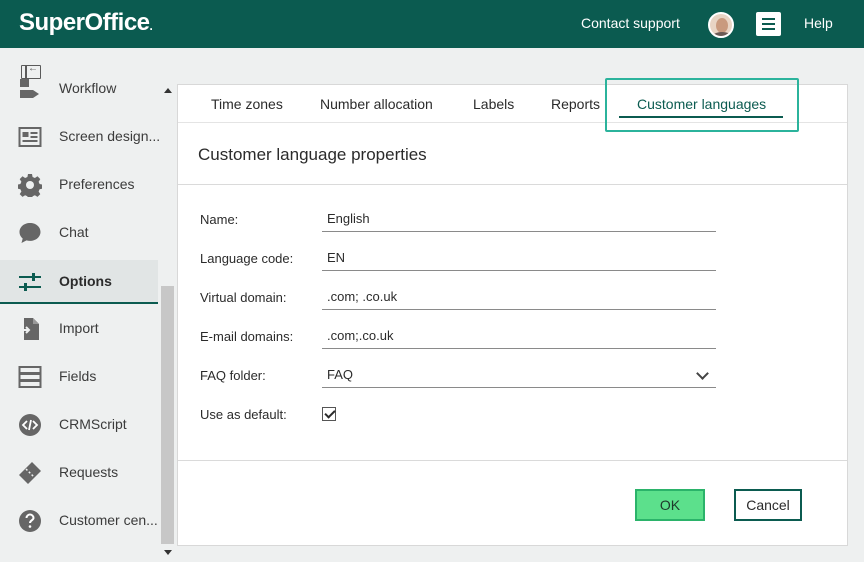 Image resolution: width=864 pixels, height=562 pixels. I want to click on superoffice-logo: SuperOffice., so click(86, 23).